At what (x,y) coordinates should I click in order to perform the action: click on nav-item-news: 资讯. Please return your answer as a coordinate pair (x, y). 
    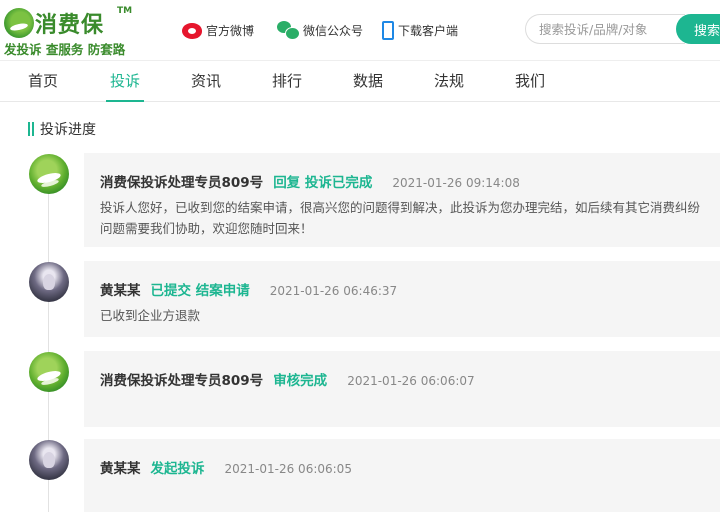
    Looking at the image, I should click on (206, 81).